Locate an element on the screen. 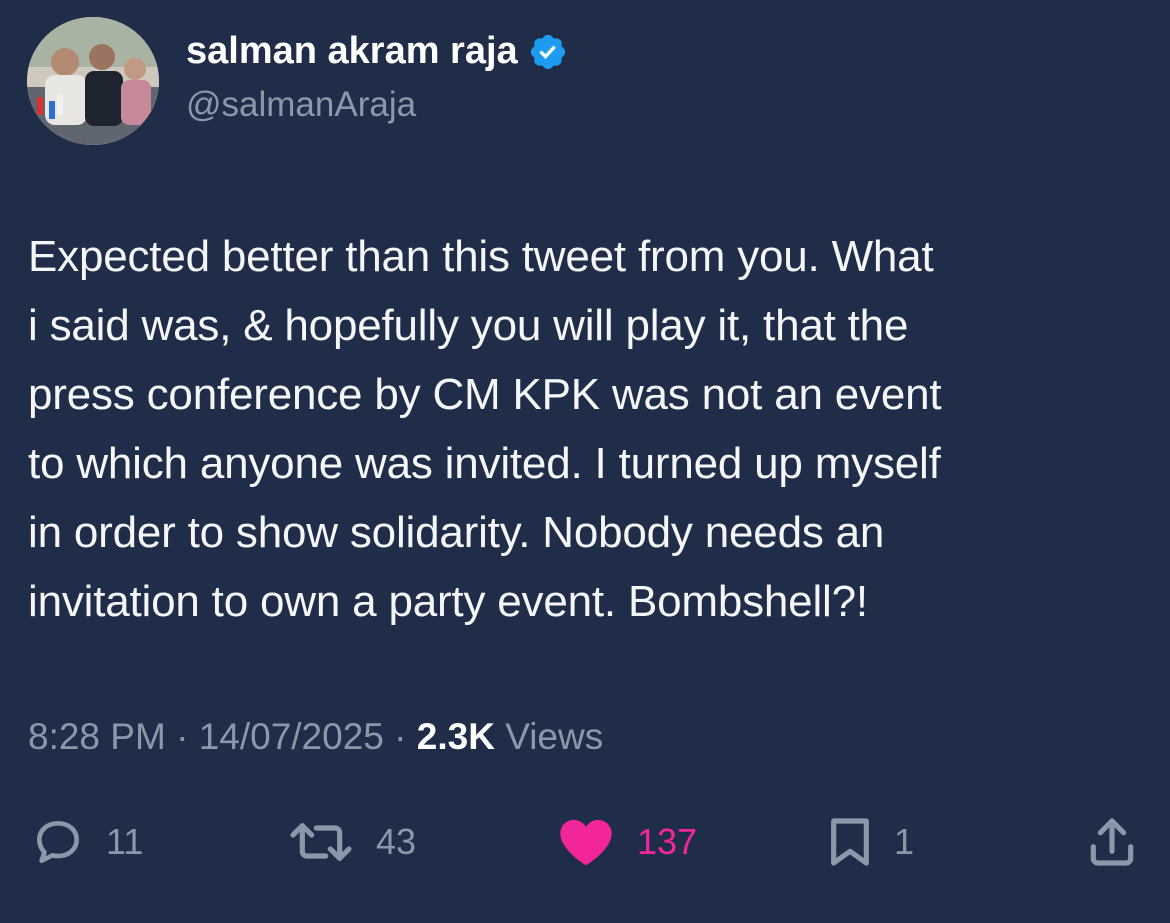 The image size is (1170, 923). views-count: 2.3K is located at coordinates (455, 736).